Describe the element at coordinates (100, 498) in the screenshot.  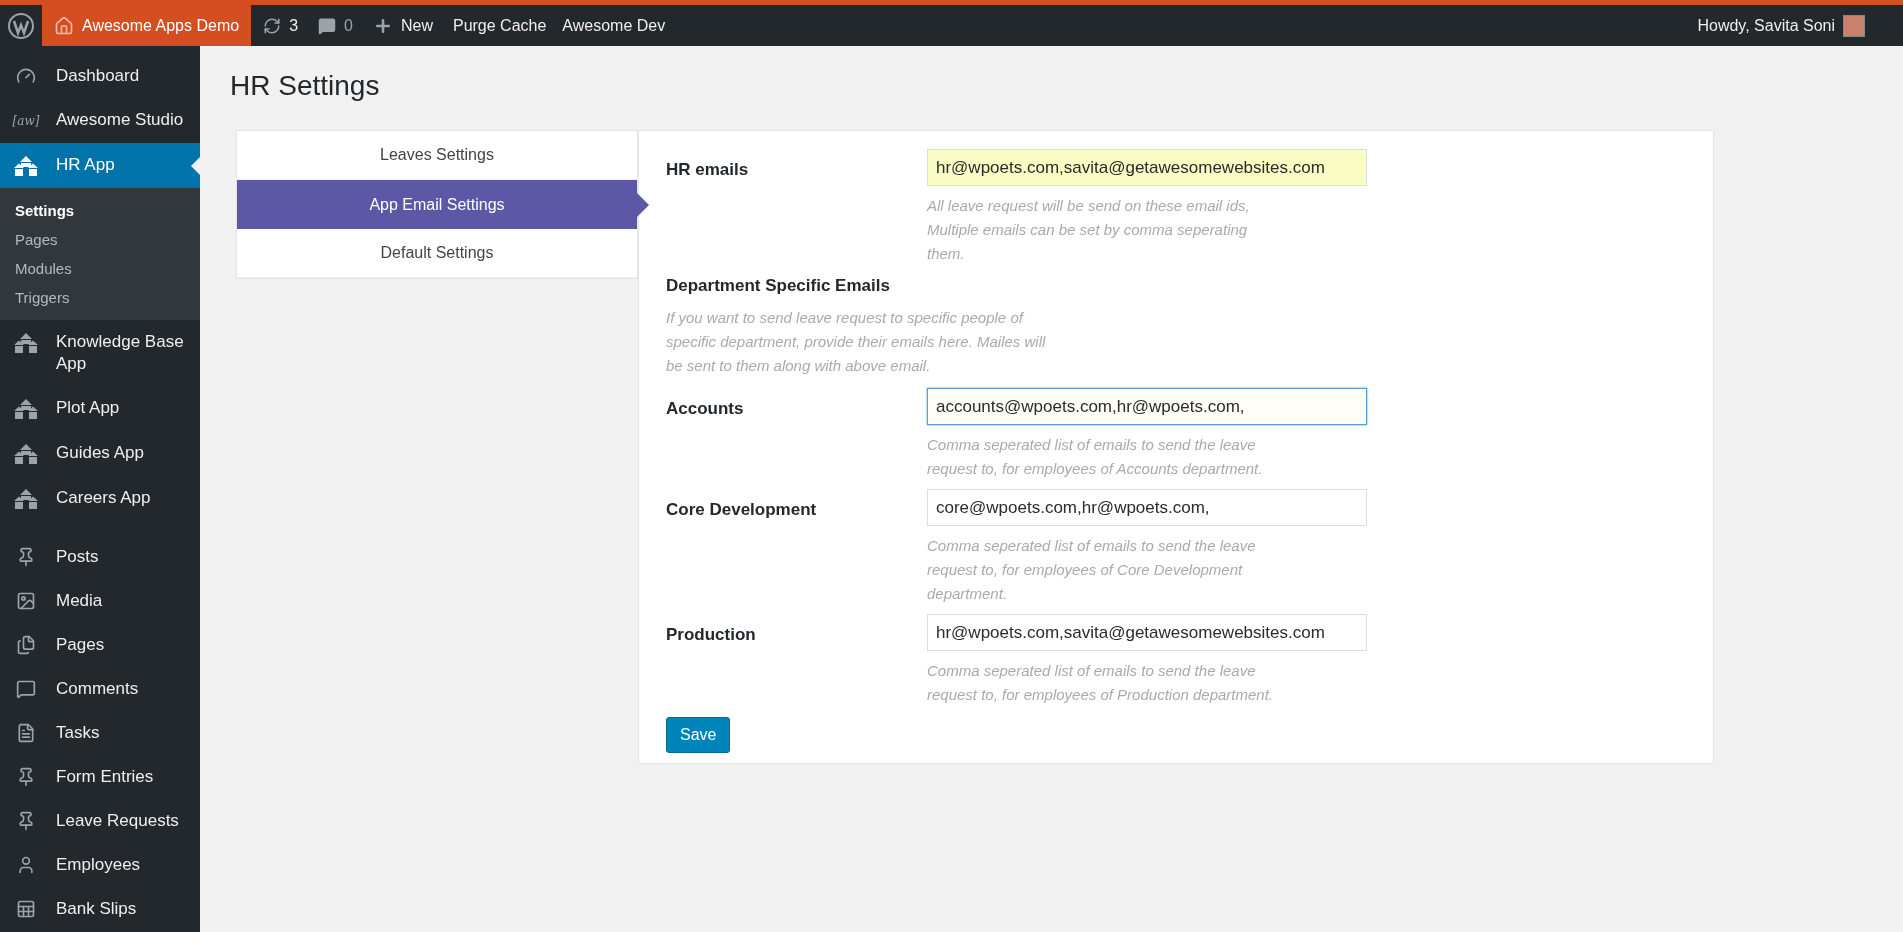
I see `sidebar-item: Careers App` at that location.